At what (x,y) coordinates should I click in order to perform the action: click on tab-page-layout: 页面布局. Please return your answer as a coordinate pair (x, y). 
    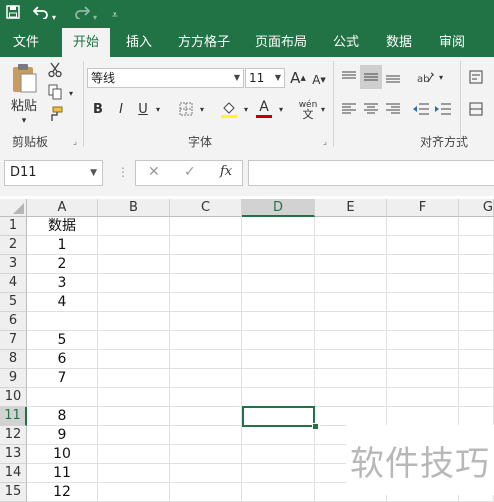
    Looking at the image, I should click on (281, 42).